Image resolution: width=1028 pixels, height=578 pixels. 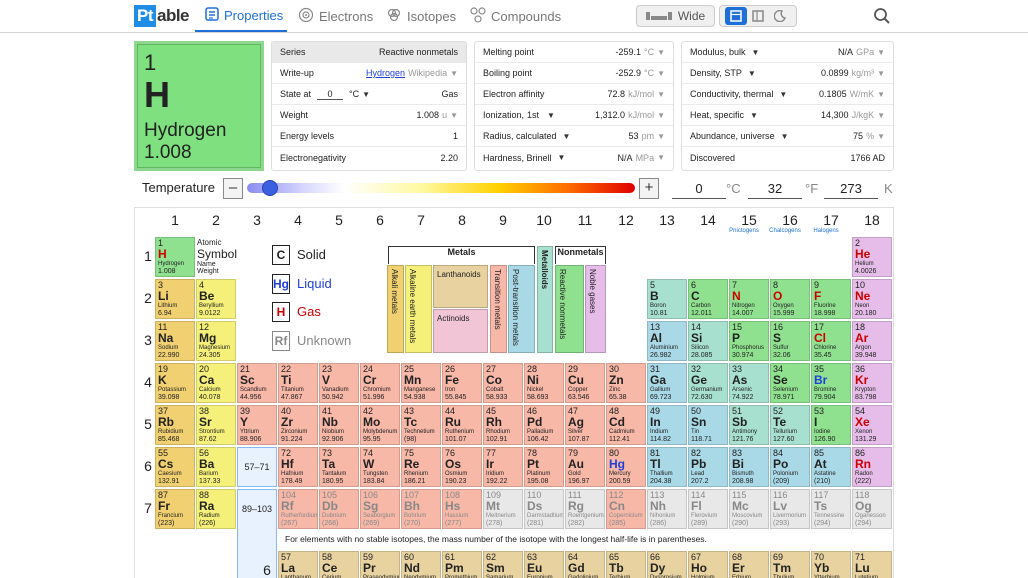 I want to click on period-number: 5, so click(x=148, y=424).